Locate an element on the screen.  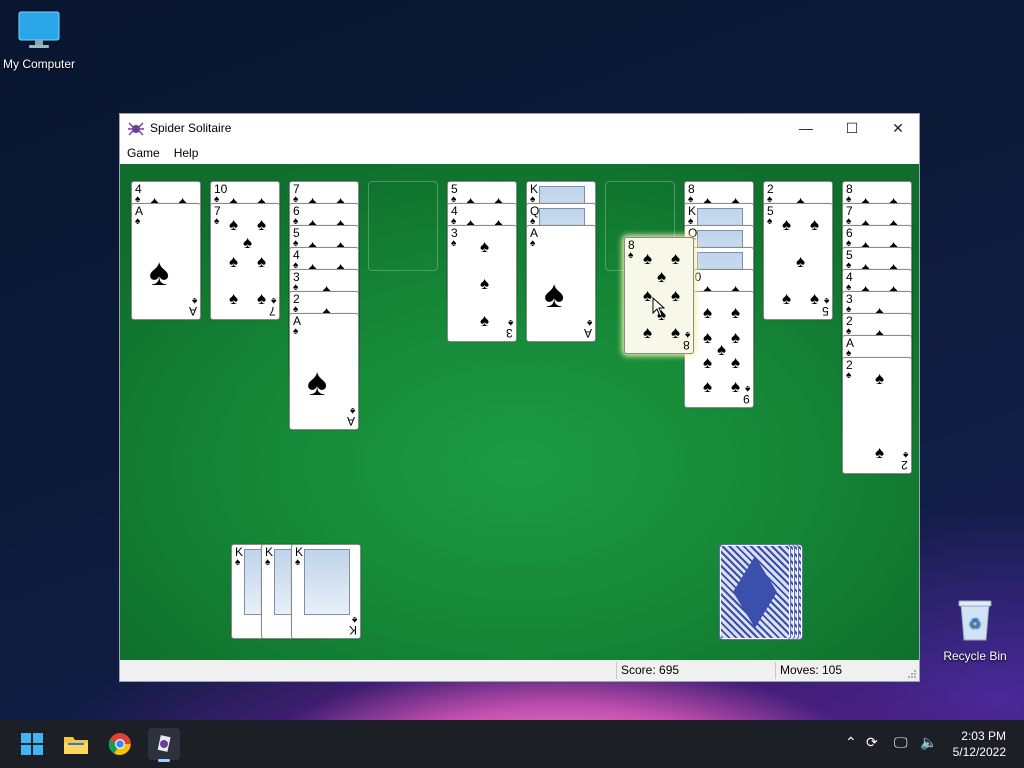
dragged-card: 8♠8♠♠♠♠♠♠♠♠♠ is located at coordinates (659, 295).